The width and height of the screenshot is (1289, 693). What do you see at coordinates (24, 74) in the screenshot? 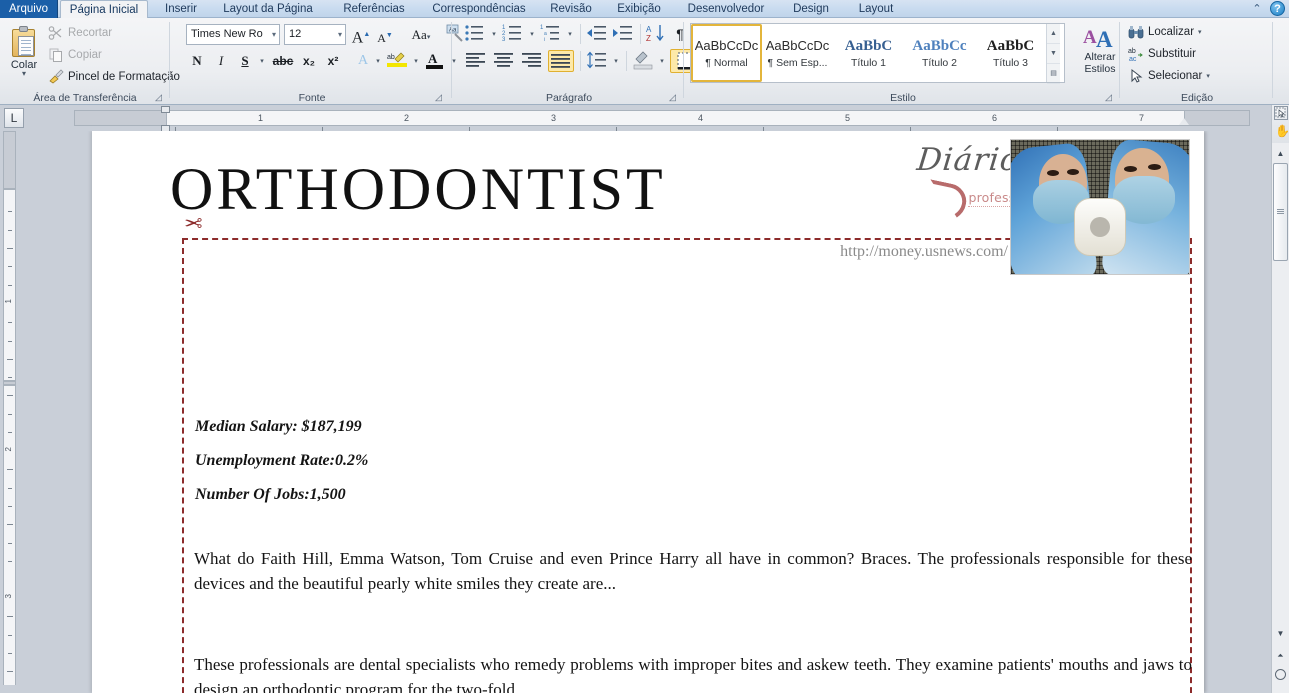
I see `paste-caret-icon: ▾` at bounding box center [24, 74].